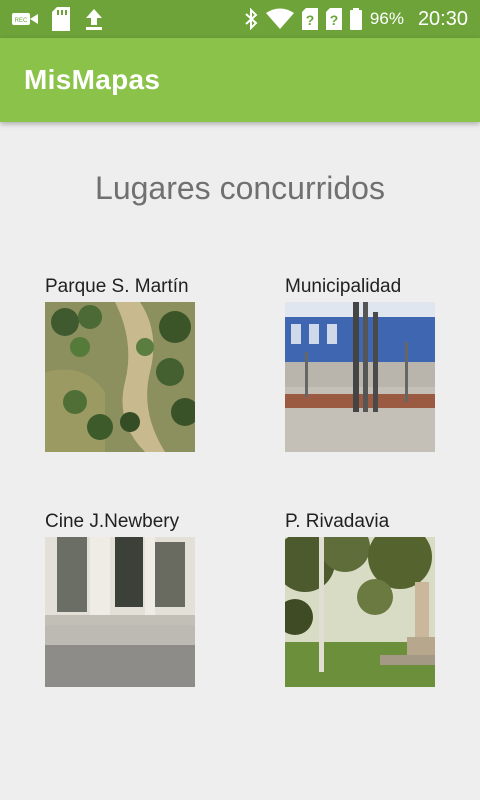 The height and width of the screenshot is (800, 480). What do you see at coordinates (120, 612) in the screenshot?
I see `cinema-facade-photo` at bounding box center [120, 612].